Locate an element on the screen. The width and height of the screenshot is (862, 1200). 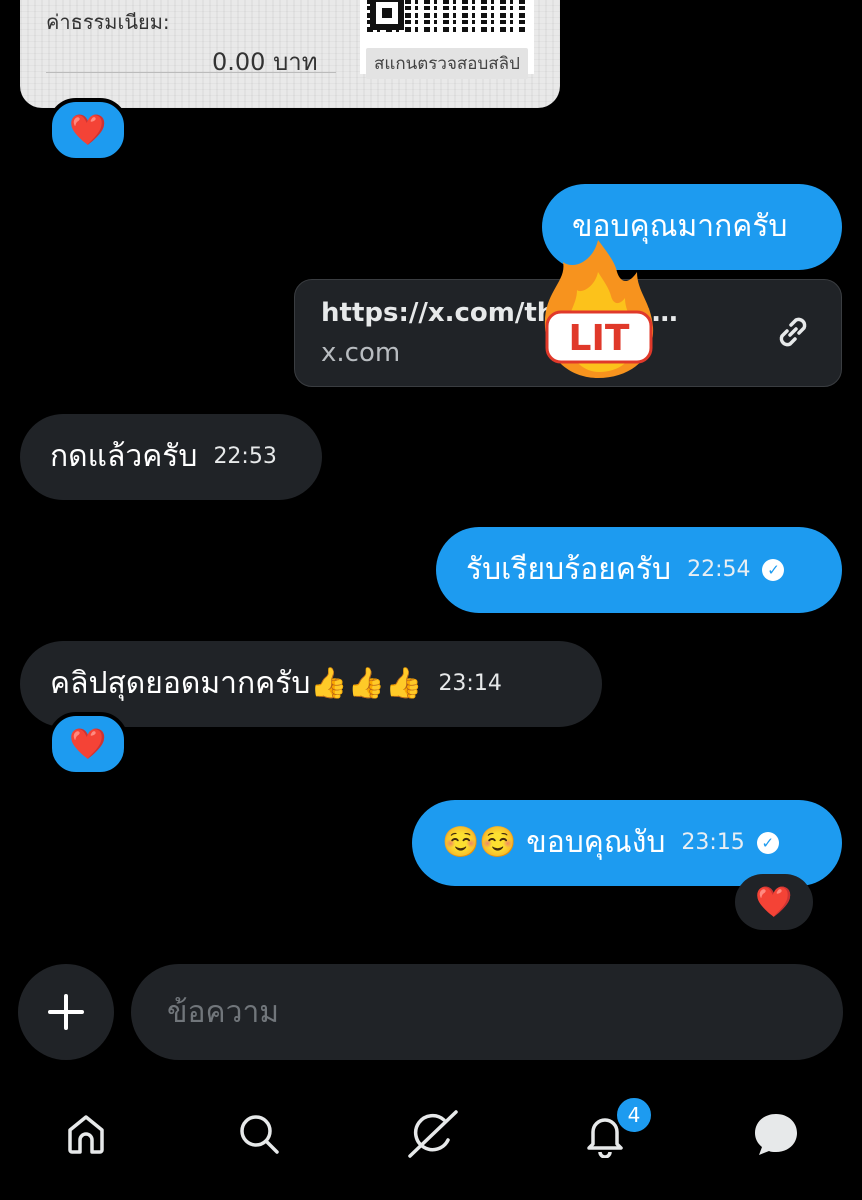
grok-icon is located at coordinates (433, 1134).